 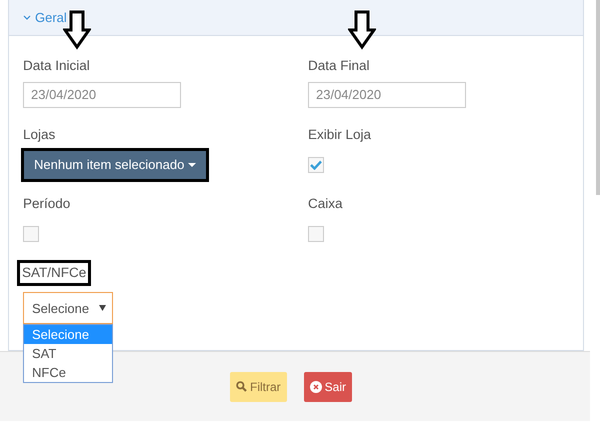 What do you see at coordinates (328, 387) in the screenshot?
I see `exit-button: Sair` at bounding box center [328, 387].